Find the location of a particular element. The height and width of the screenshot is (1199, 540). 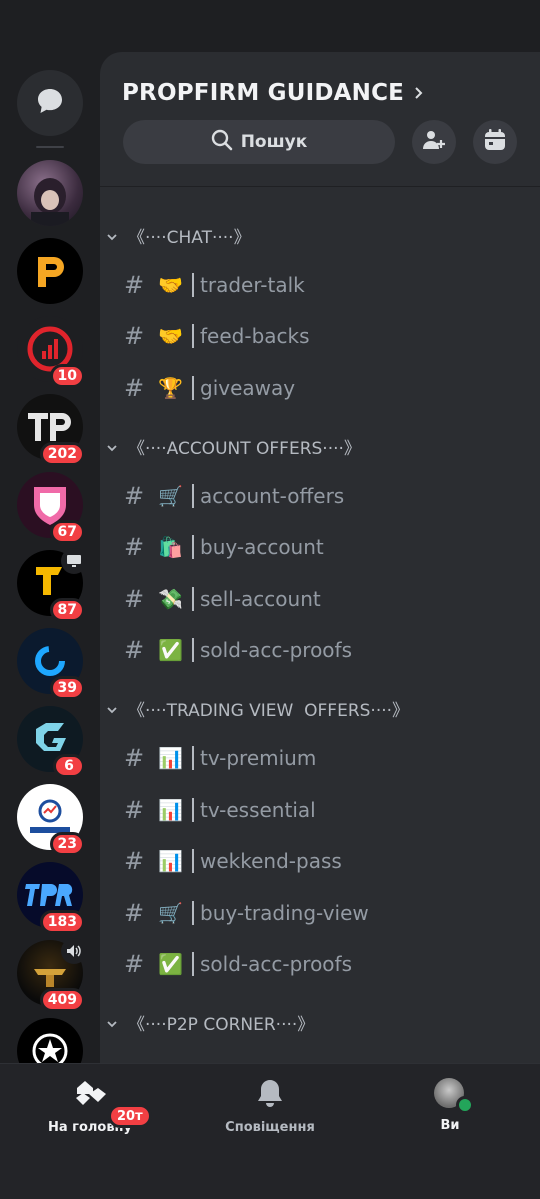

server-icon: 6 is located at coordinates (51, 742).